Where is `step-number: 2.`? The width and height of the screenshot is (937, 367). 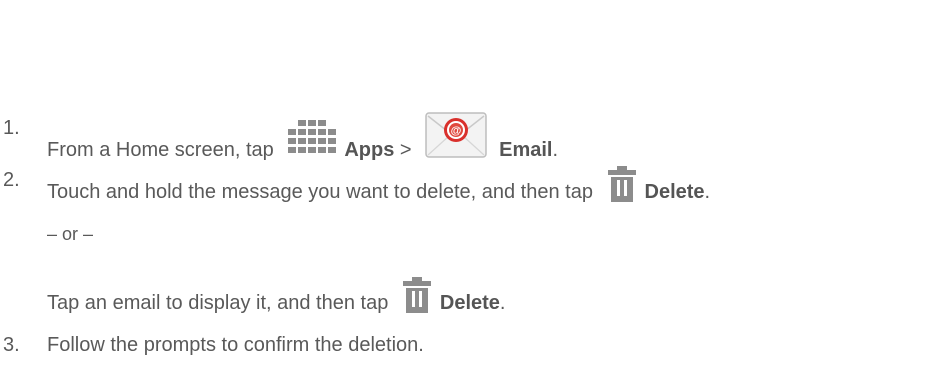
step-number: 2. is located at coordinates (11, 180).